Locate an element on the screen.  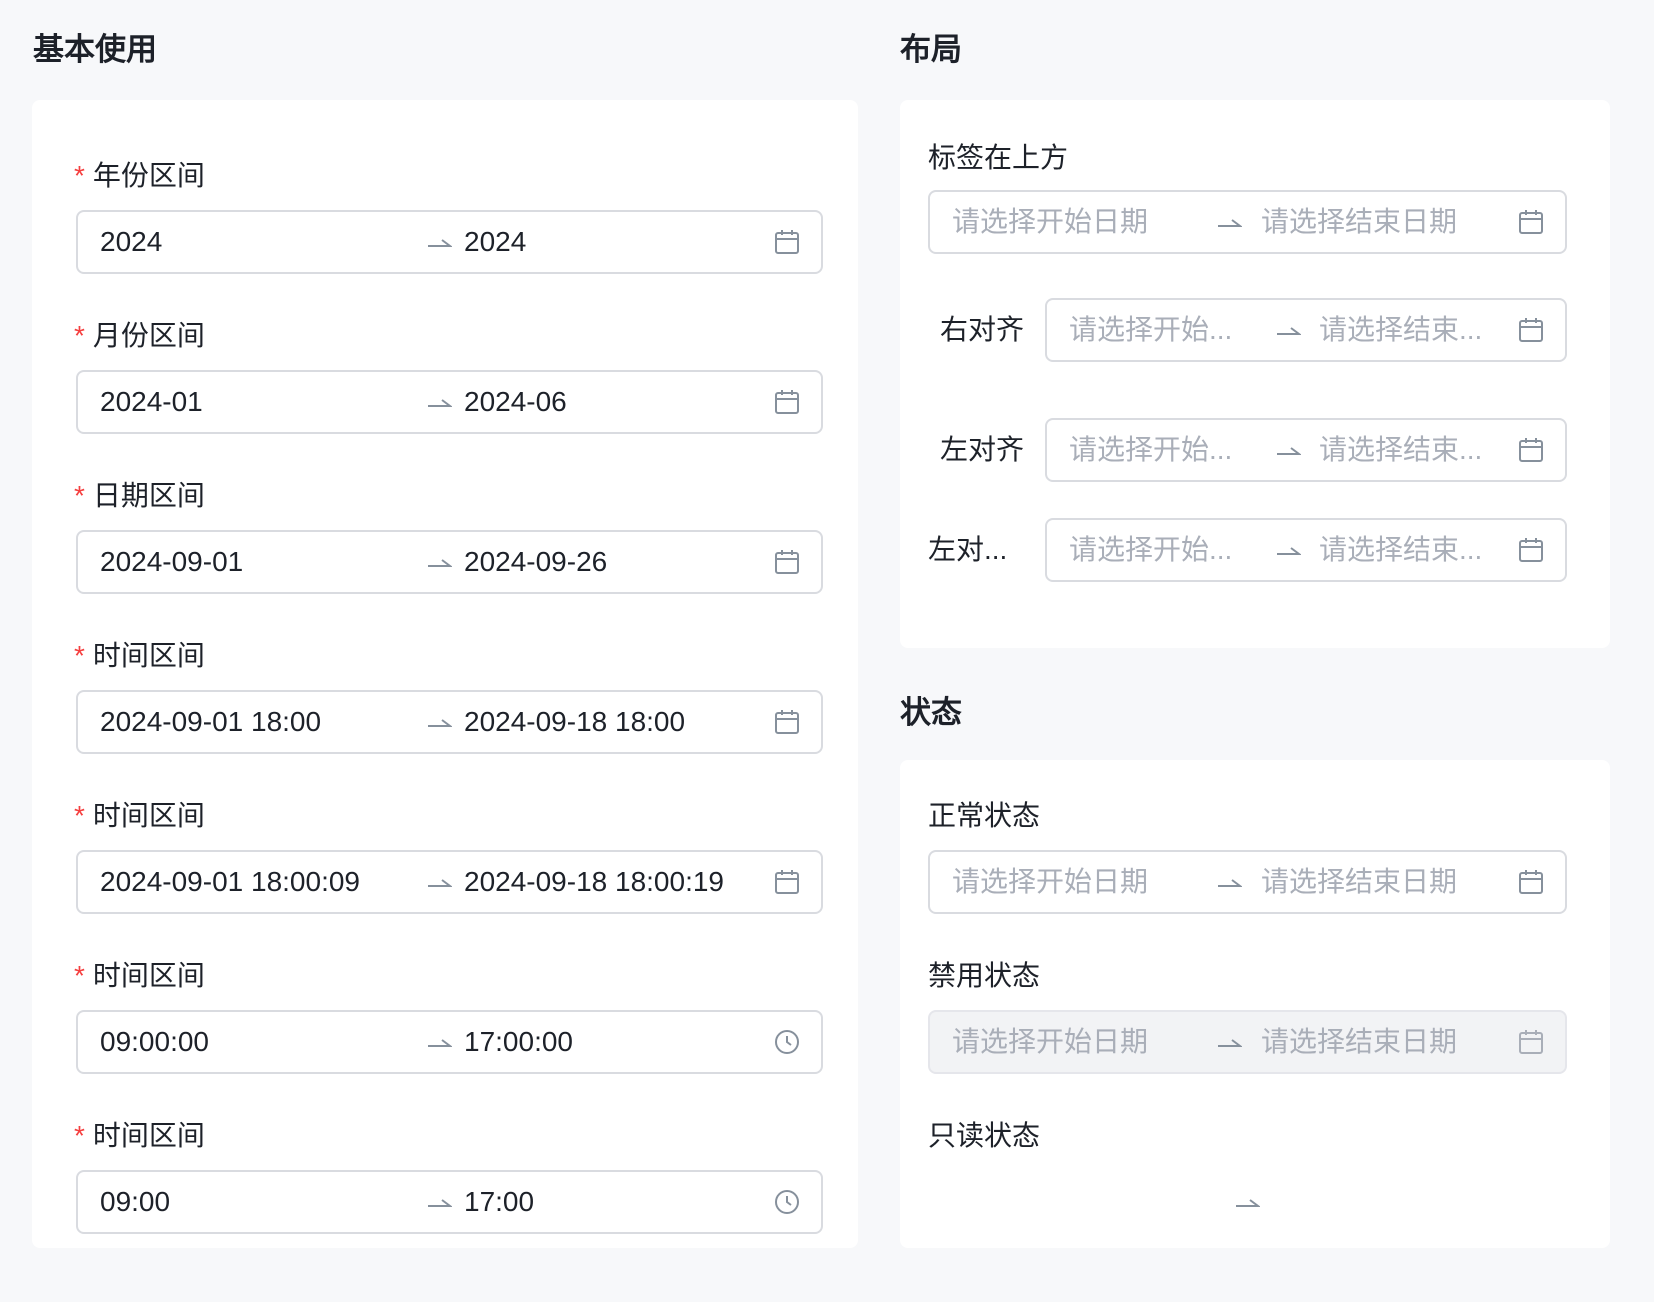
range-end-input: 2024-09-26 is located at coordinates (614, 562).